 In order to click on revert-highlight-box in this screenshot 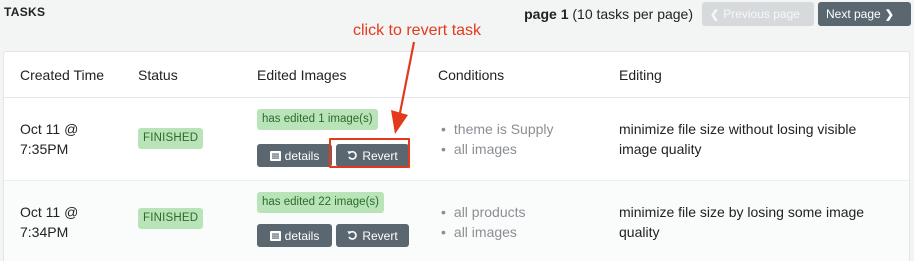, I will do `click(369, 153)`.